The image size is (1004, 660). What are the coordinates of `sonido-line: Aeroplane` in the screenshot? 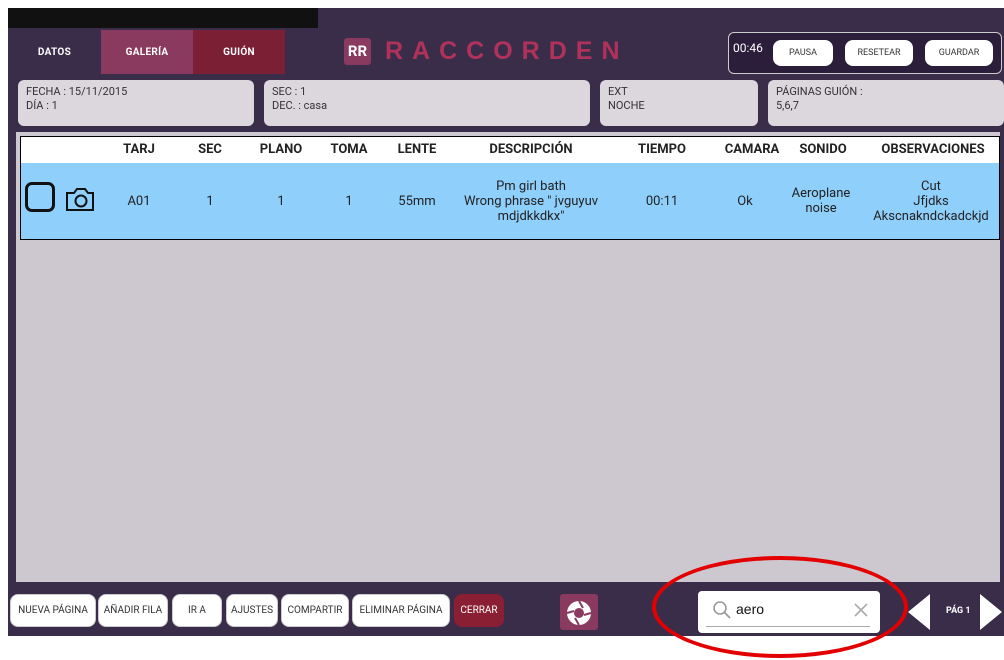 It's located at (821, 193).